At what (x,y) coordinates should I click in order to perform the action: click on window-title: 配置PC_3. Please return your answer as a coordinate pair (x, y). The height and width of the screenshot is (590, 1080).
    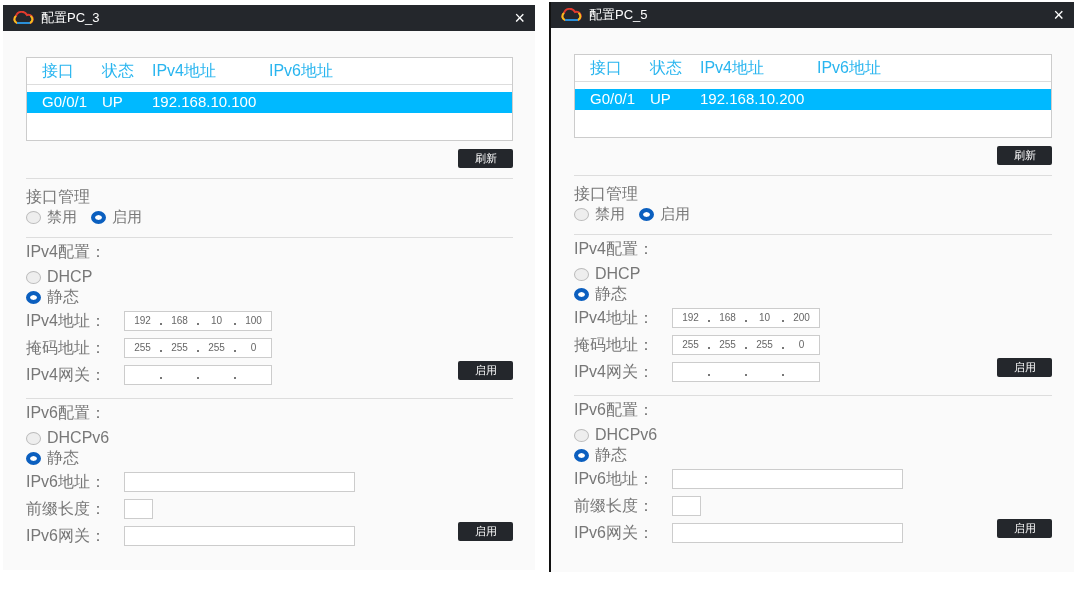
    Looking at the image, I should click on (71, 18).